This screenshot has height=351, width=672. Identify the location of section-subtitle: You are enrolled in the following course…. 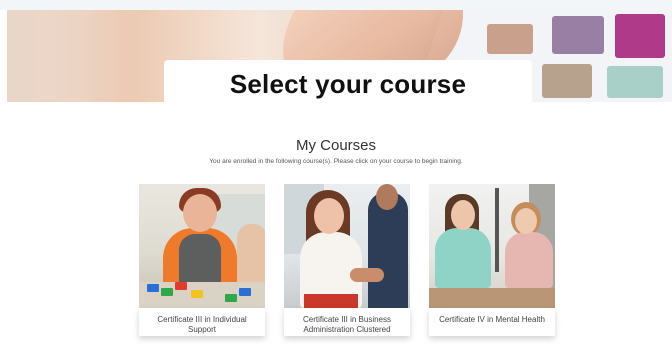
(336, 161).